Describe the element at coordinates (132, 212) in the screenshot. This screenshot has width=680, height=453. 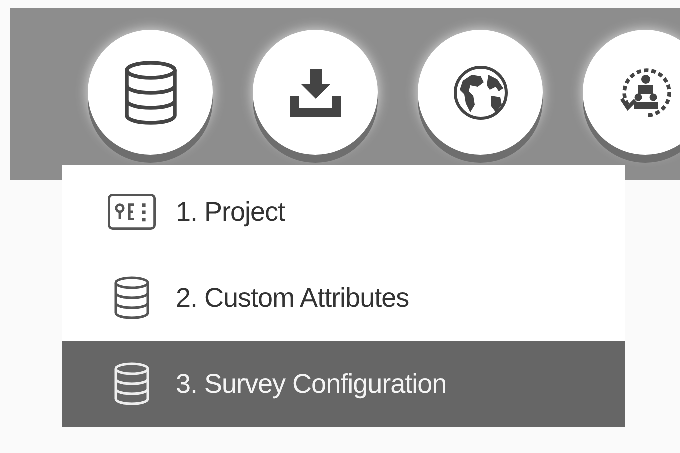
I see `form-icon` at that location.